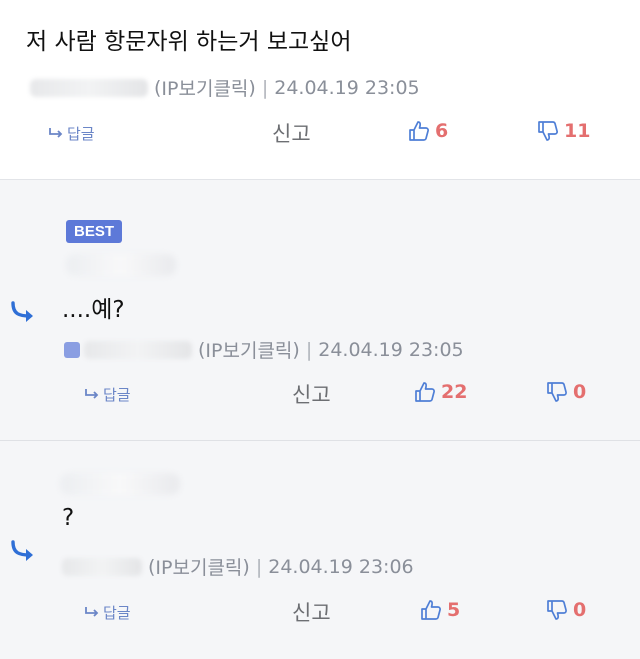 Image resolution: width=640 pixels, height=659 pixels. What do you see at coordinates (440, 392) in the screenshot?
I see `upvote-button: 22` at bounding box center [440, 392].